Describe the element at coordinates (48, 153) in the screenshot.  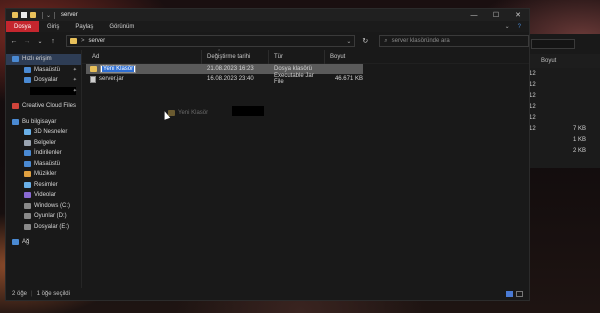
I see `sidebar-item-label: İndirilenler` at that location.